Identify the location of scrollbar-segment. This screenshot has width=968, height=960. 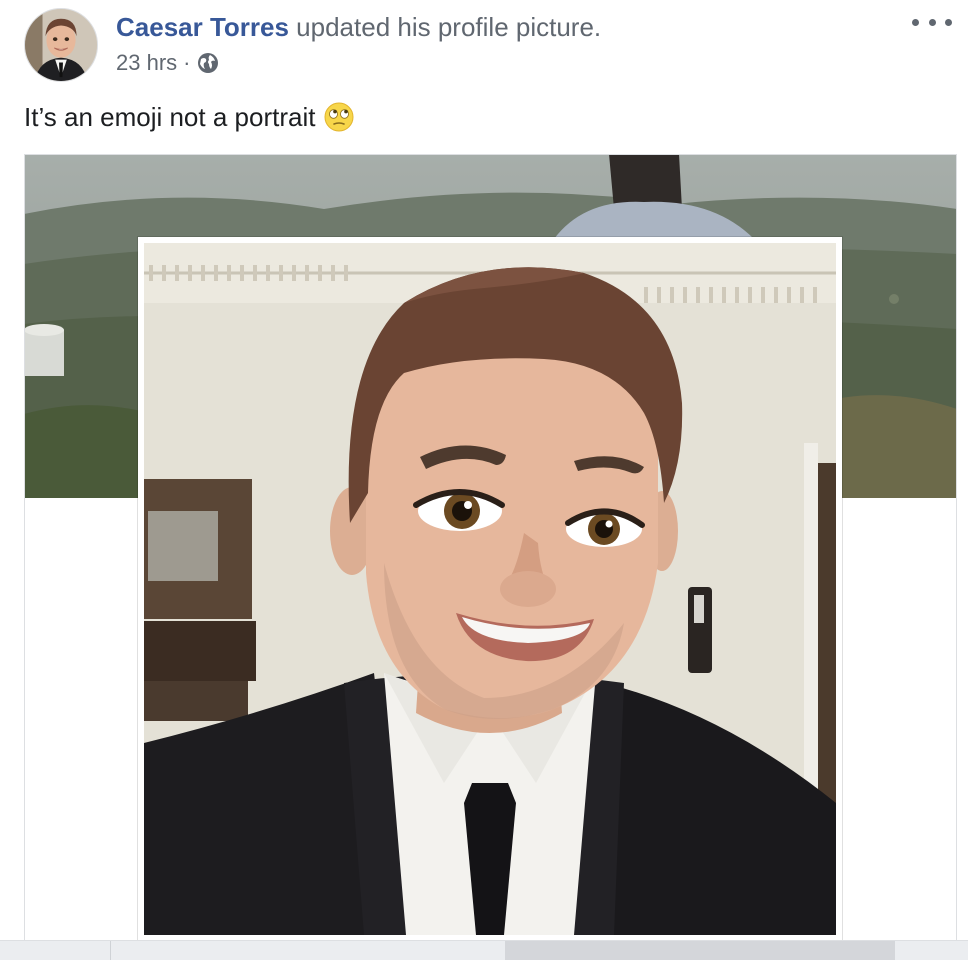
(110, 950).